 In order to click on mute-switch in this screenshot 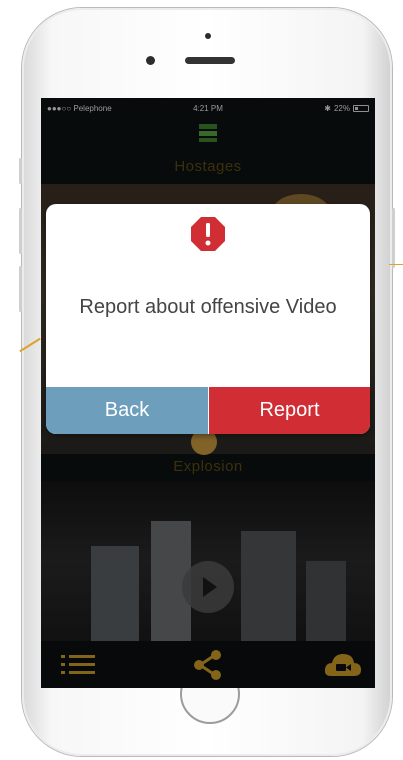, I will do `click(20, 171)`.